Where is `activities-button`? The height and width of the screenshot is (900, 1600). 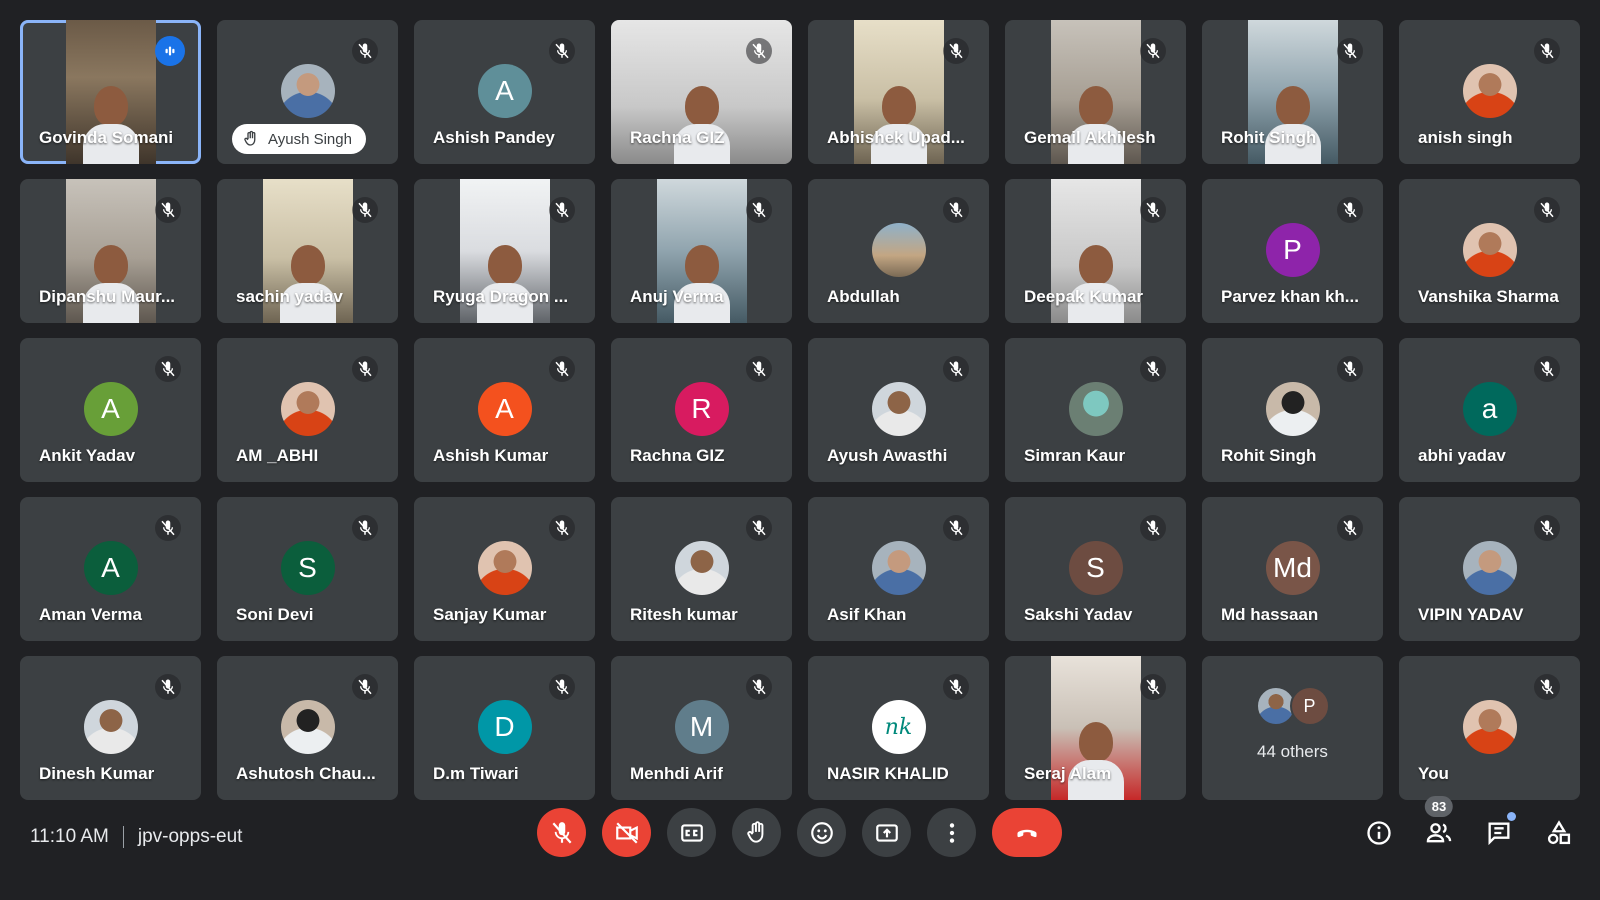 activities-button is located at coordinates (1559, 832).